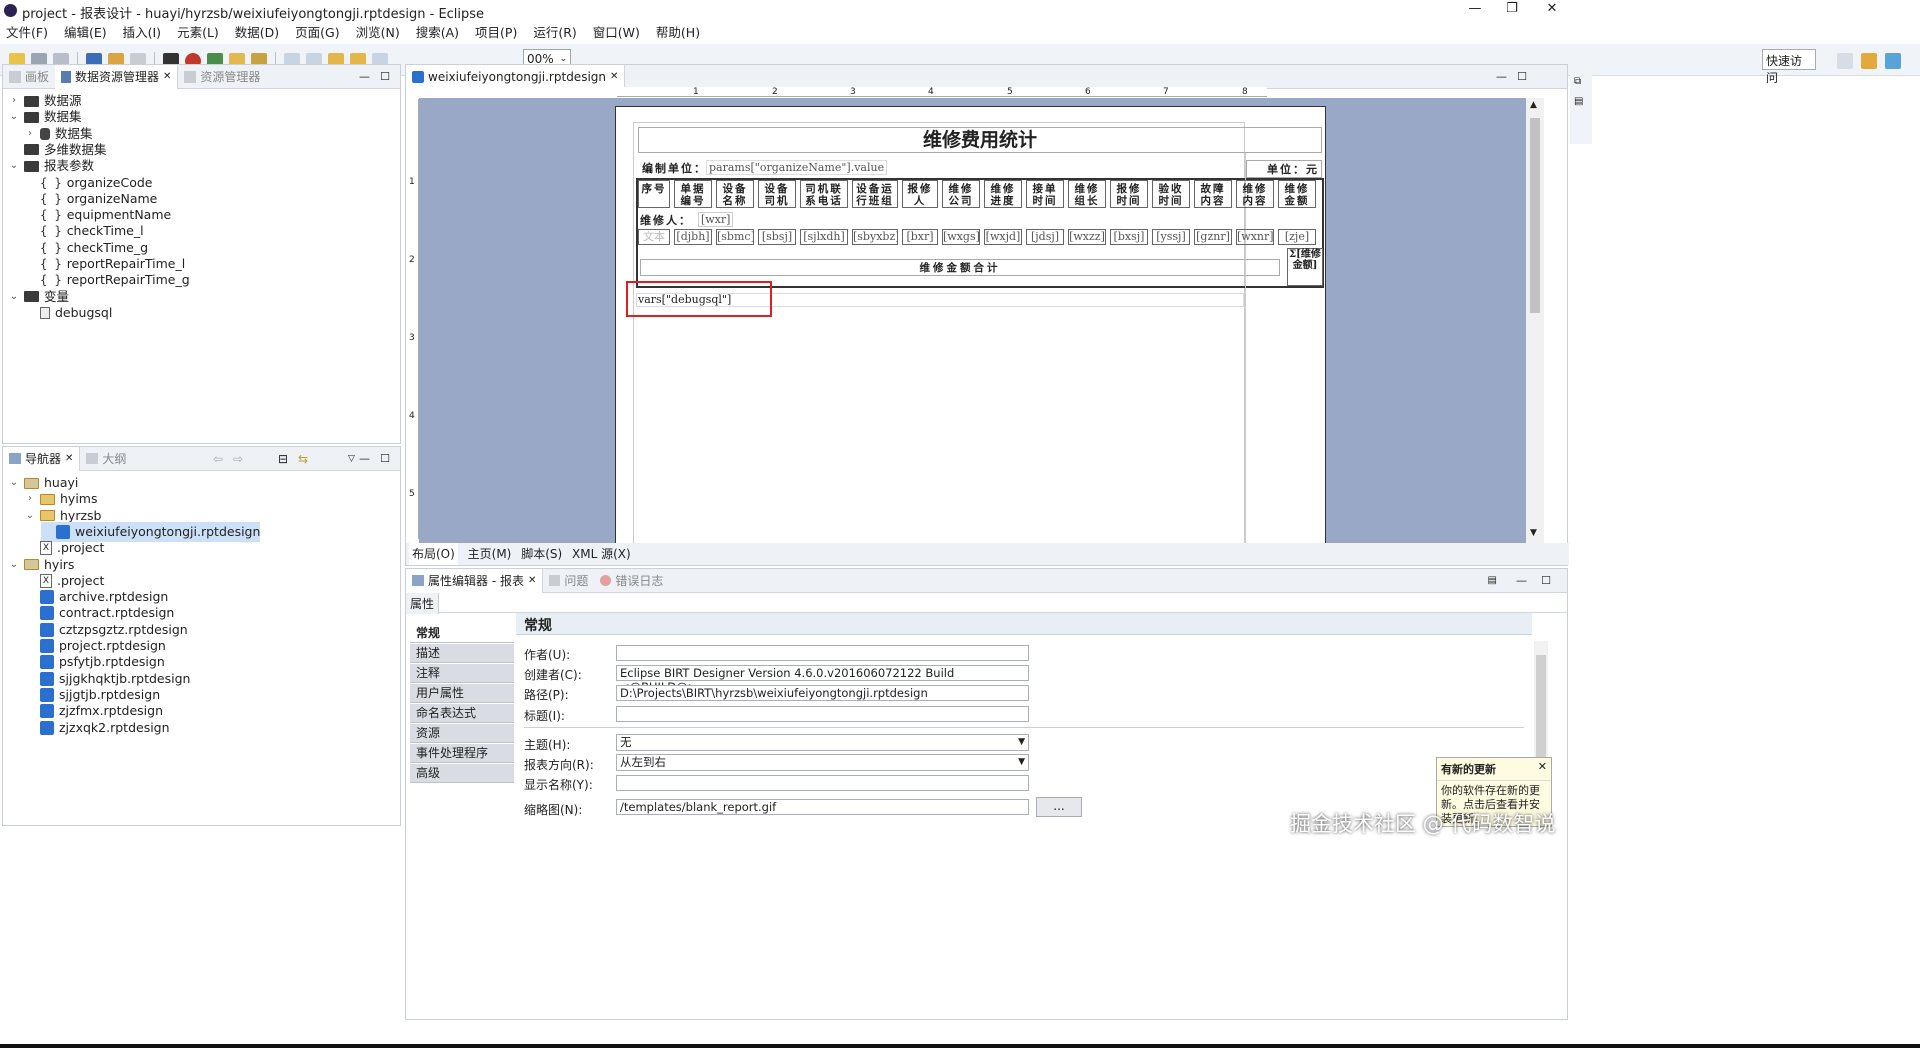  Describe the element at coordinates (1492, 580) in the screenshot. I see `view-menu-icon: ▤` at that location.